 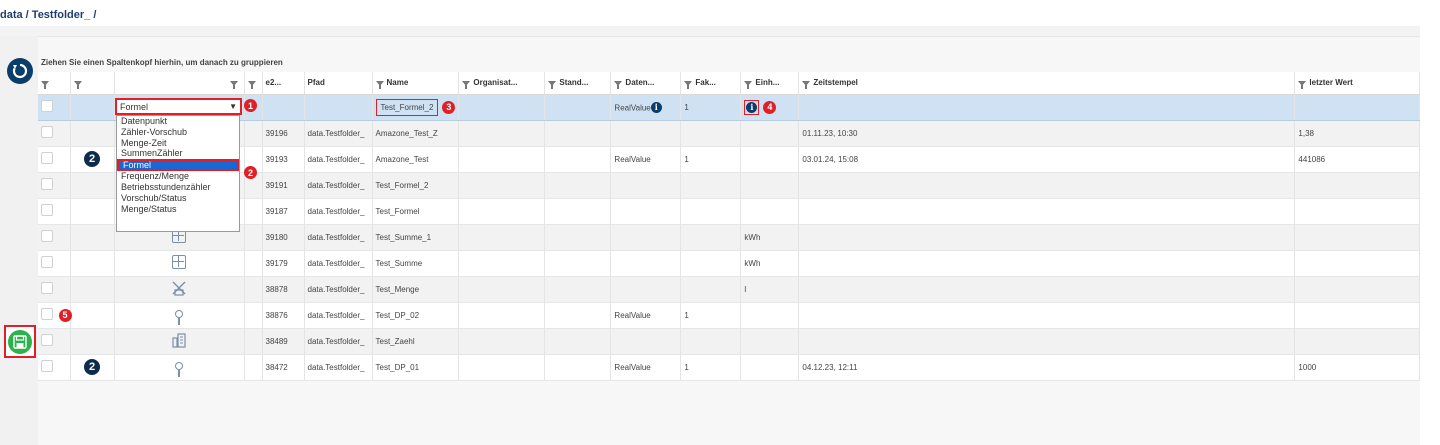 What do you see at coordinates (416, 83) in the screenshot?
I see `col-name: Name` at bounding box center [416, 83].